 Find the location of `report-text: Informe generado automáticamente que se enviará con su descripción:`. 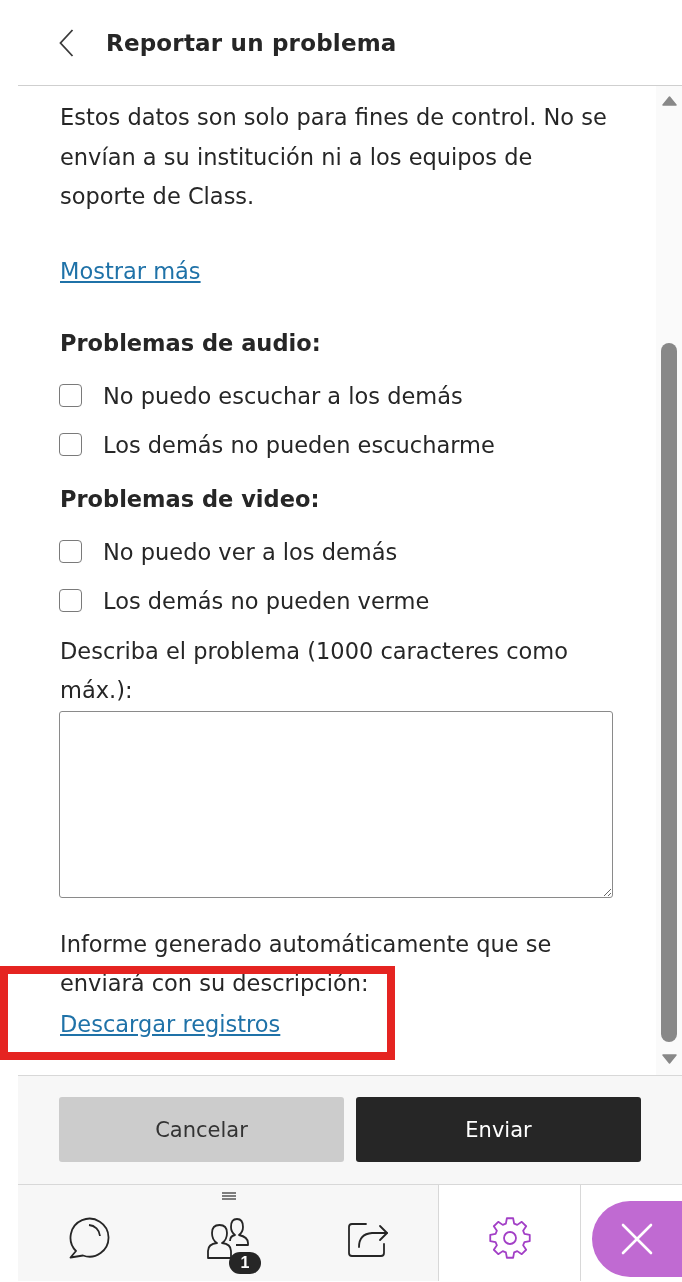

report-text: Informe generado automáticamente que se enviará con su descripción: is located at coordinates (306, 963).